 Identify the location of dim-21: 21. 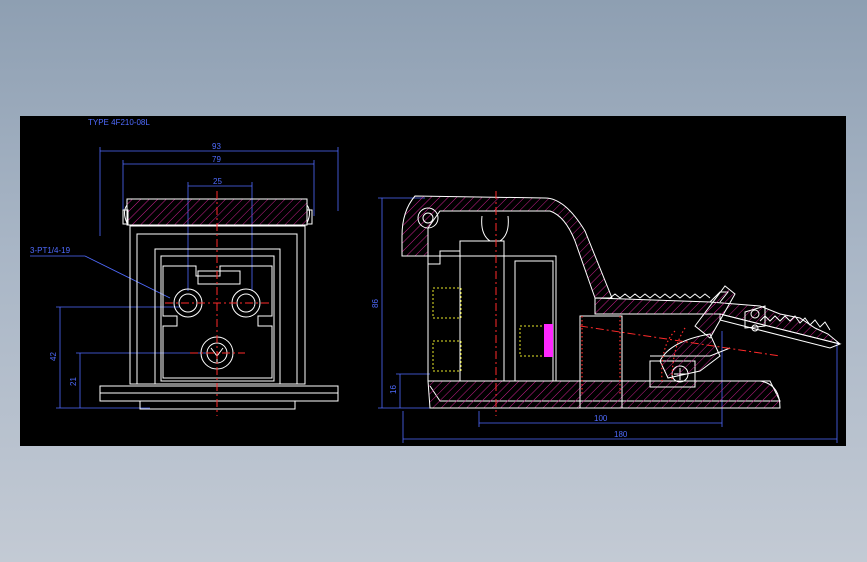
(73, 381).